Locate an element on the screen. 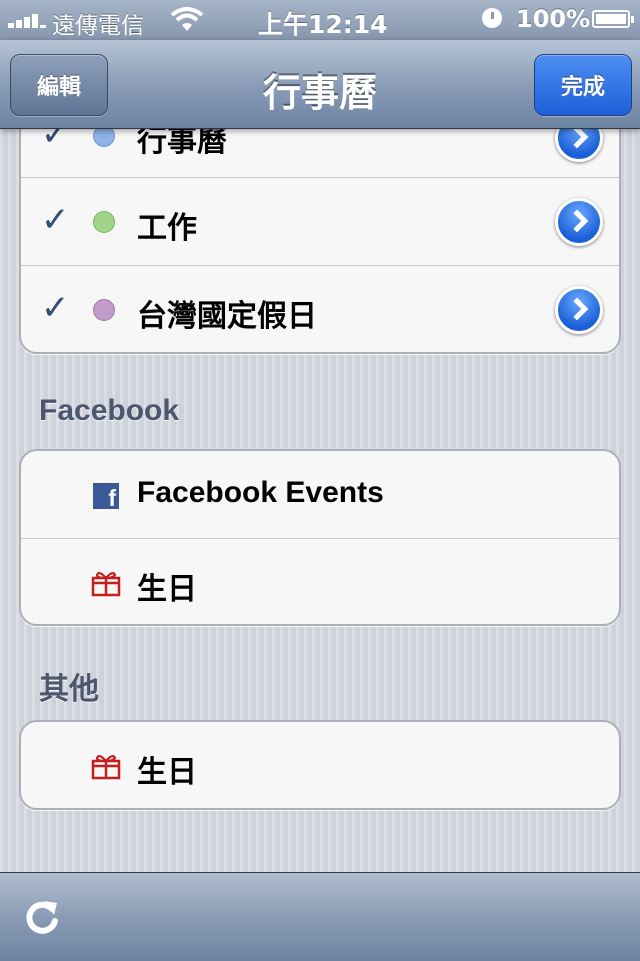 This screenshot has height=961, width=640. facebook-events-row: f Facebook Events is located at coordinates (320, 495).